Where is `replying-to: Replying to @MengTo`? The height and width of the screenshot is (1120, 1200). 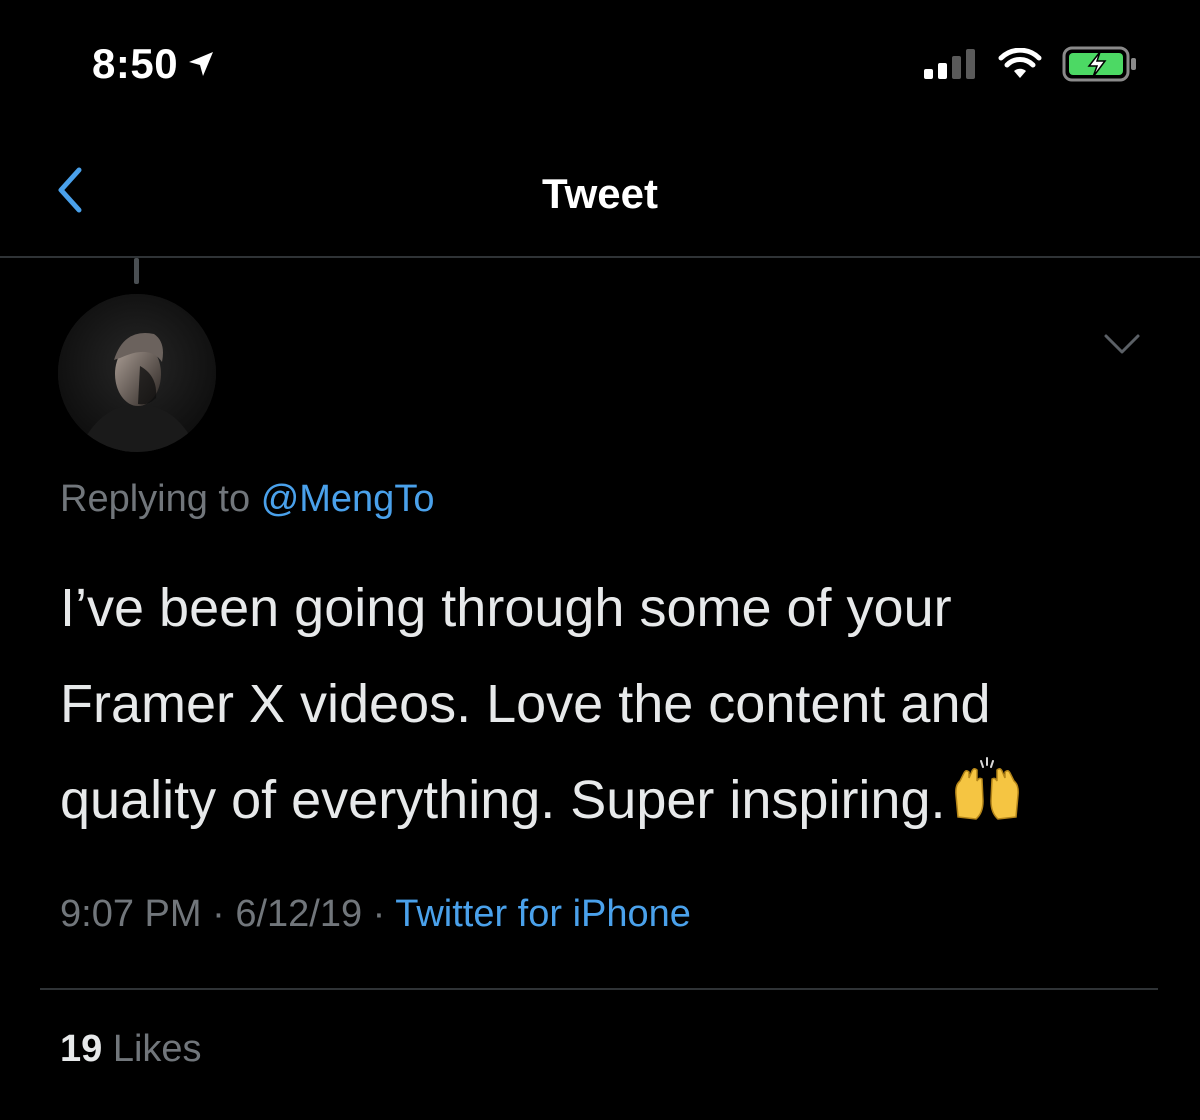 replying-to: Replying to @MengTo is located at coordinates (247, 499).